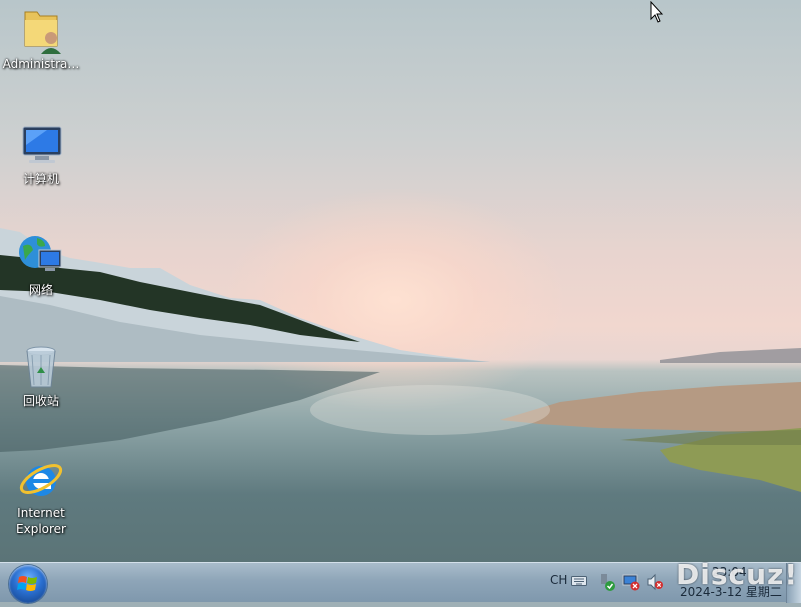 This screenshot has height=607, width=801. I want to click on desktop-icon-network: 网络, so click(41, 265).